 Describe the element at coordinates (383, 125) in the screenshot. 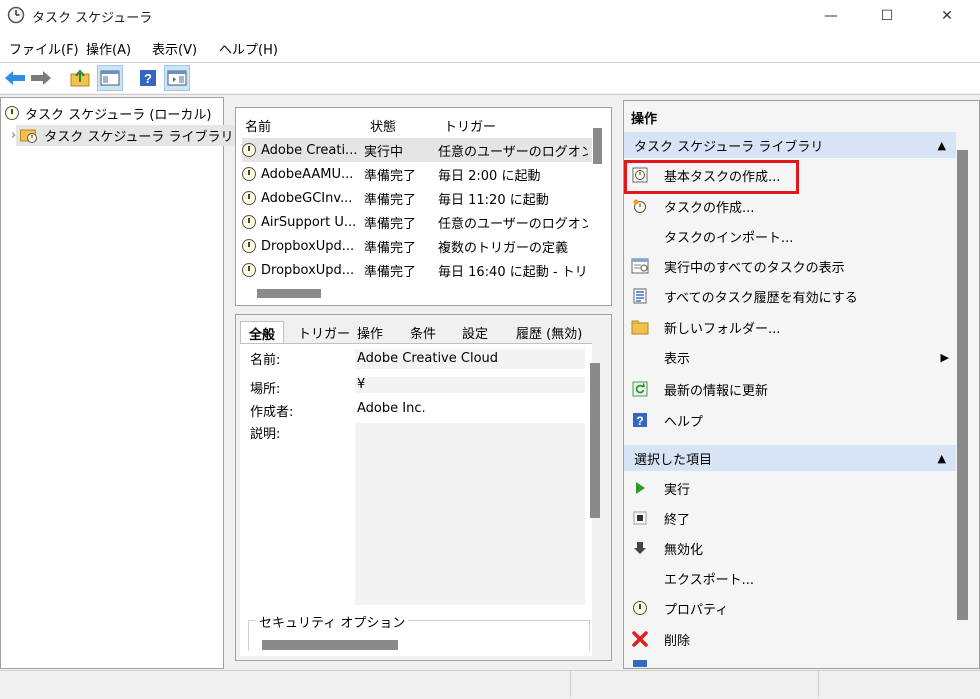

I see `column-header-status: 状態` at that location.